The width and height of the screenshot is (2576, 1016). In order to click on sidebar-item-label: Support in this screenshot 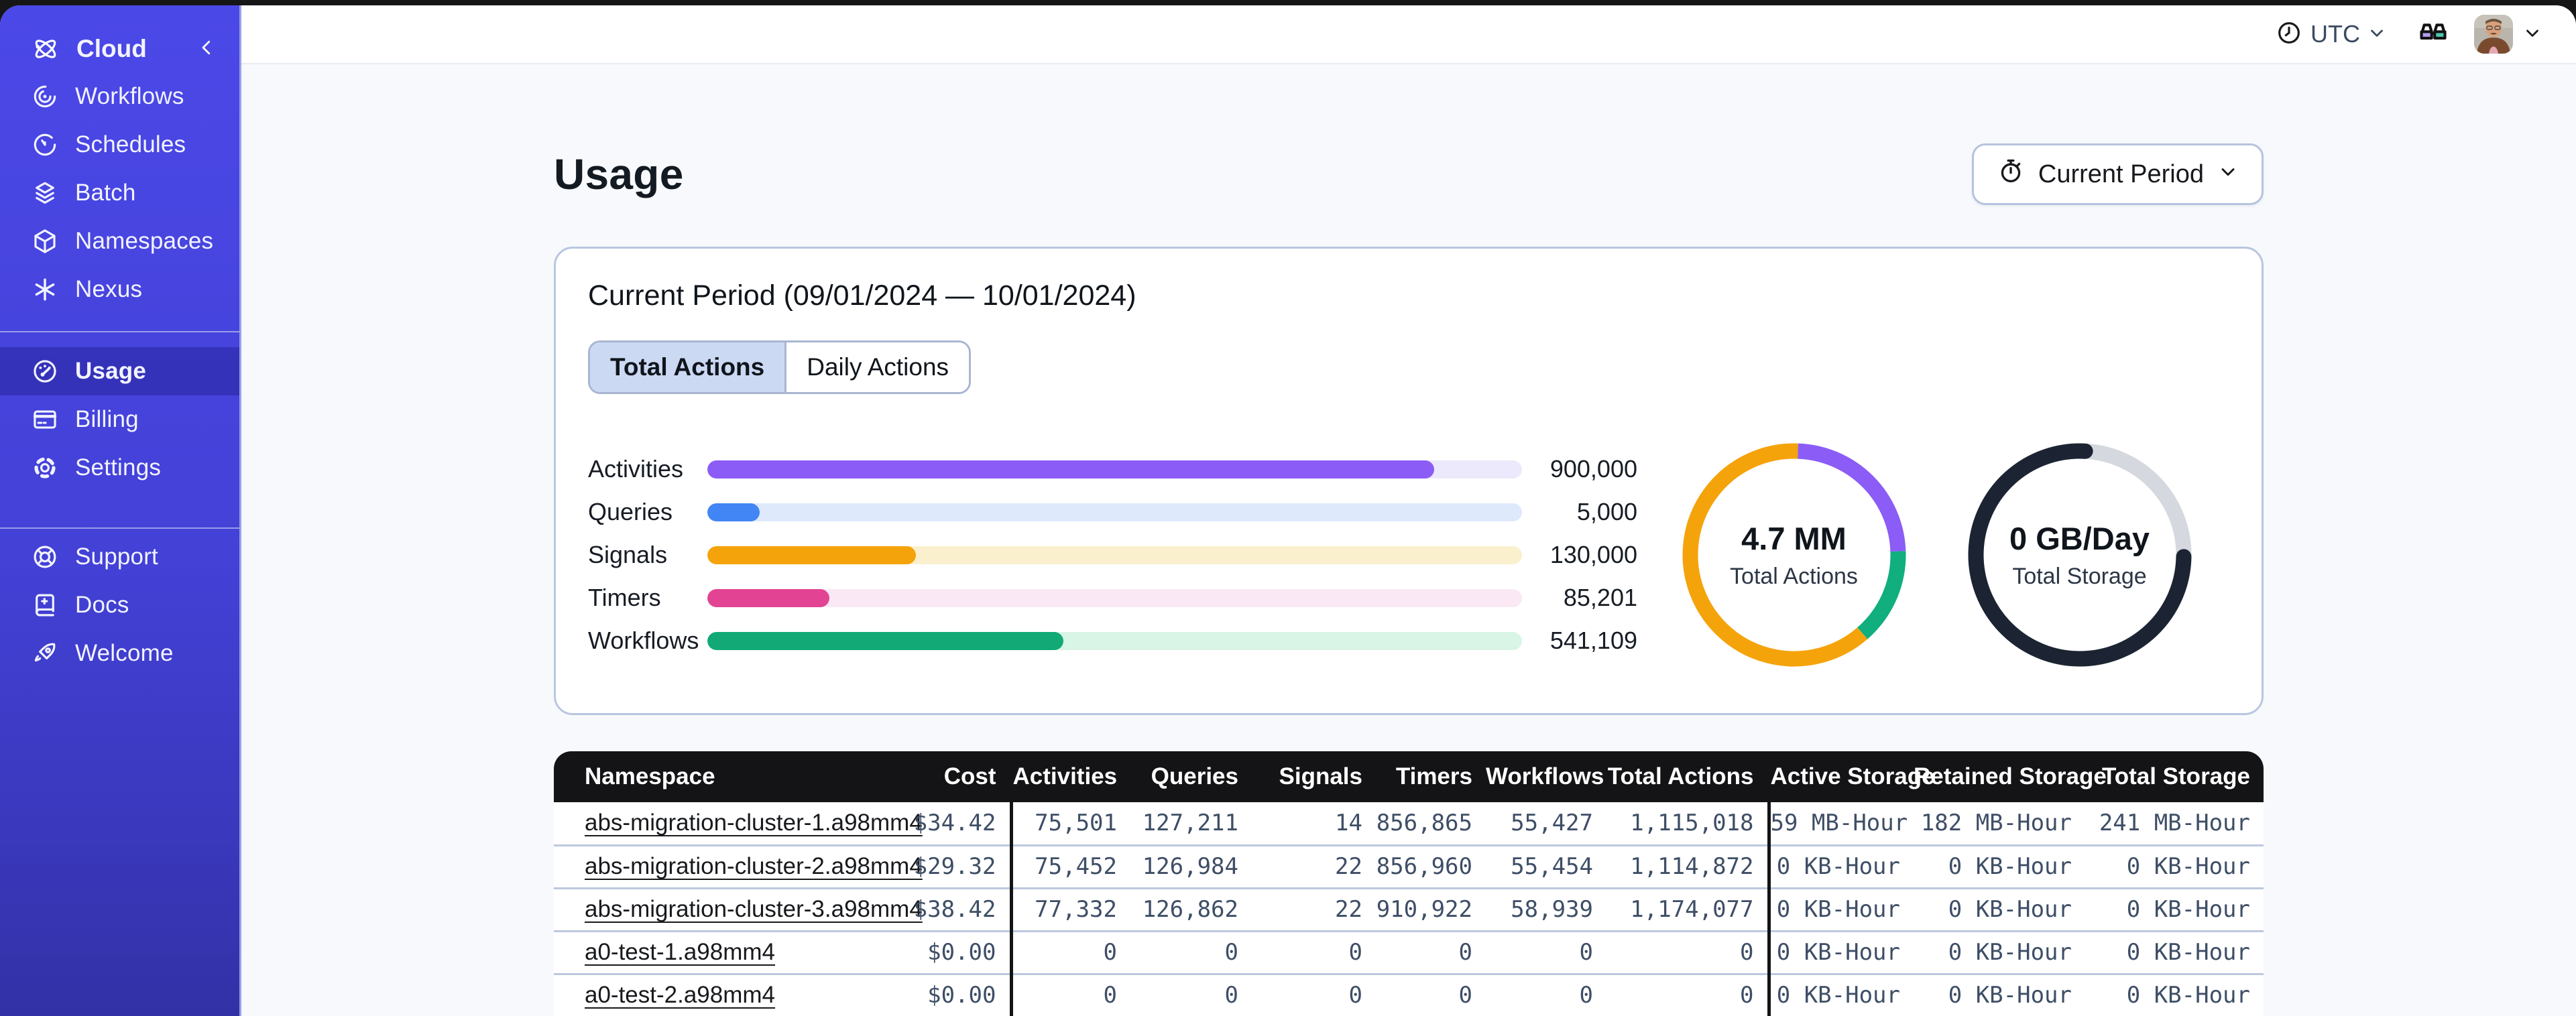, I will do `click(116, 557)`.